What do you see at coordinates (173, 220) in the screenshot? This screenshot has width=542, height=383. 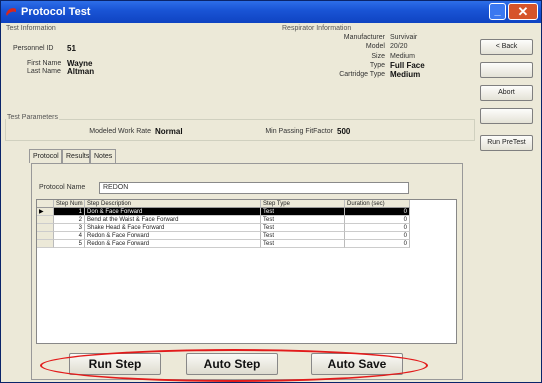 I see `step-desc-cell: Bend at the Waist & Face Forward` at bounding box center [173, 220].